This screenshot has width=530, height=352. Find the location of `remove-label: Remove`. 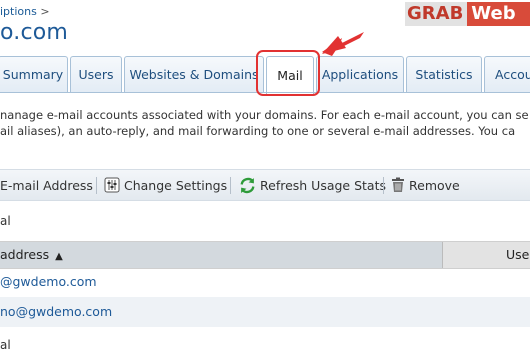

remove-label: Remove is located at coordinates (434, 185).